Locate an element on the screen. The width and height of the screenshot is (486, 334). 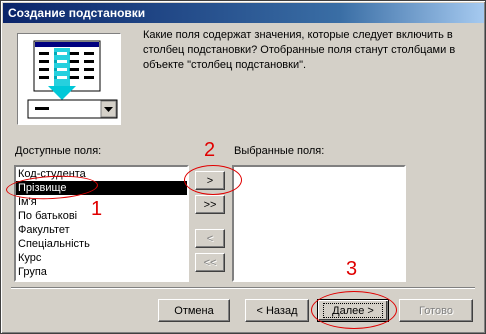
available-field-item: Курс is located at coordinates (101, 258).